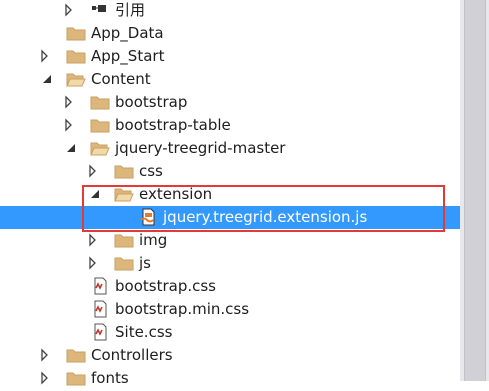 The height and width of the screenshot is (391, 489). I want to click on tree-item: 引用, so click(230, 11).